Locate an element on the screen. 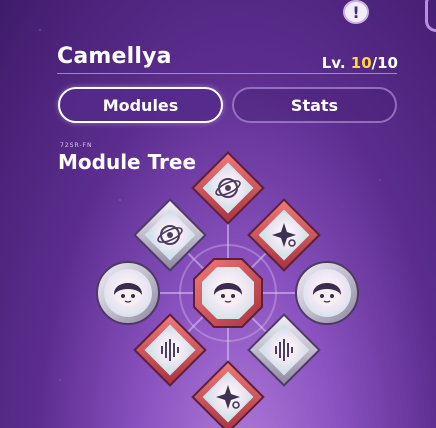 The width and height of the screenshot is (436, 428). module-node-center is located at coordinates (228, 293).